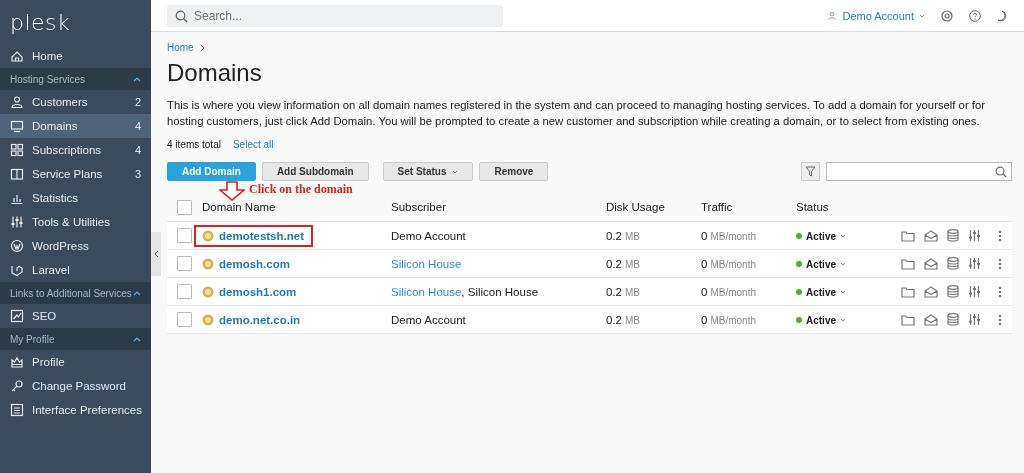 Image resolution: width=1024 pixels, height=473 pixels. I want to click on dropdown-button: Set Status, so click(428, 171).